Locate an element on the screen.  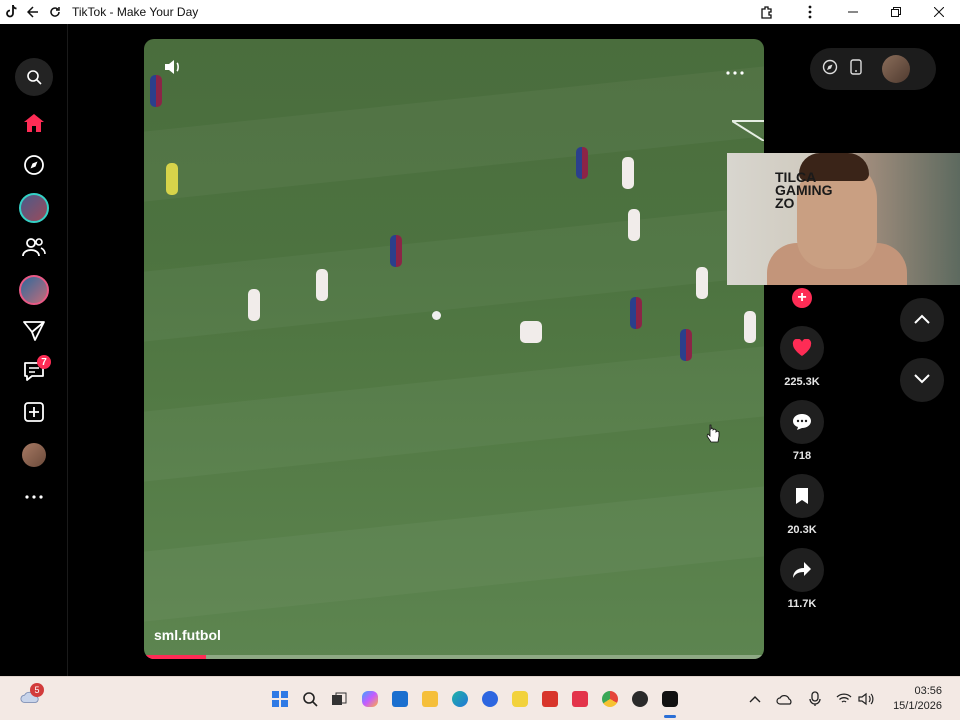
sidebar-item-home is located at coordinates (34, 125).